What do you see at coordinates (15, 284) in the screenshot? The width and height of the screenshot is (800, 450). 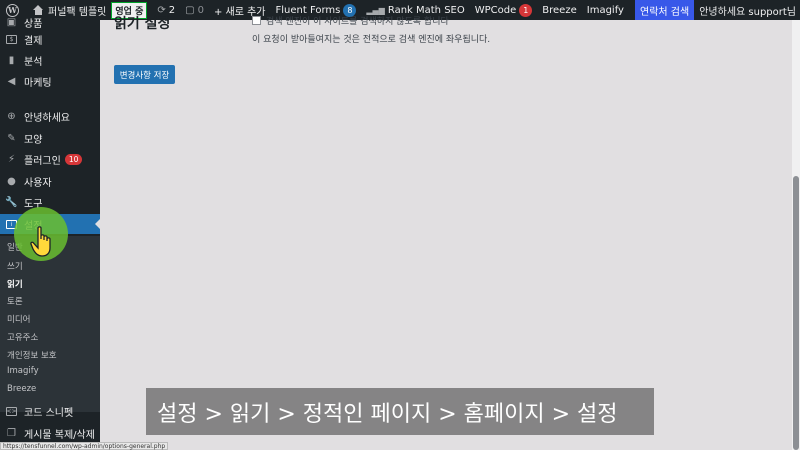 I see `submenu-reading: 읽기` at bounding box center [15, 284].